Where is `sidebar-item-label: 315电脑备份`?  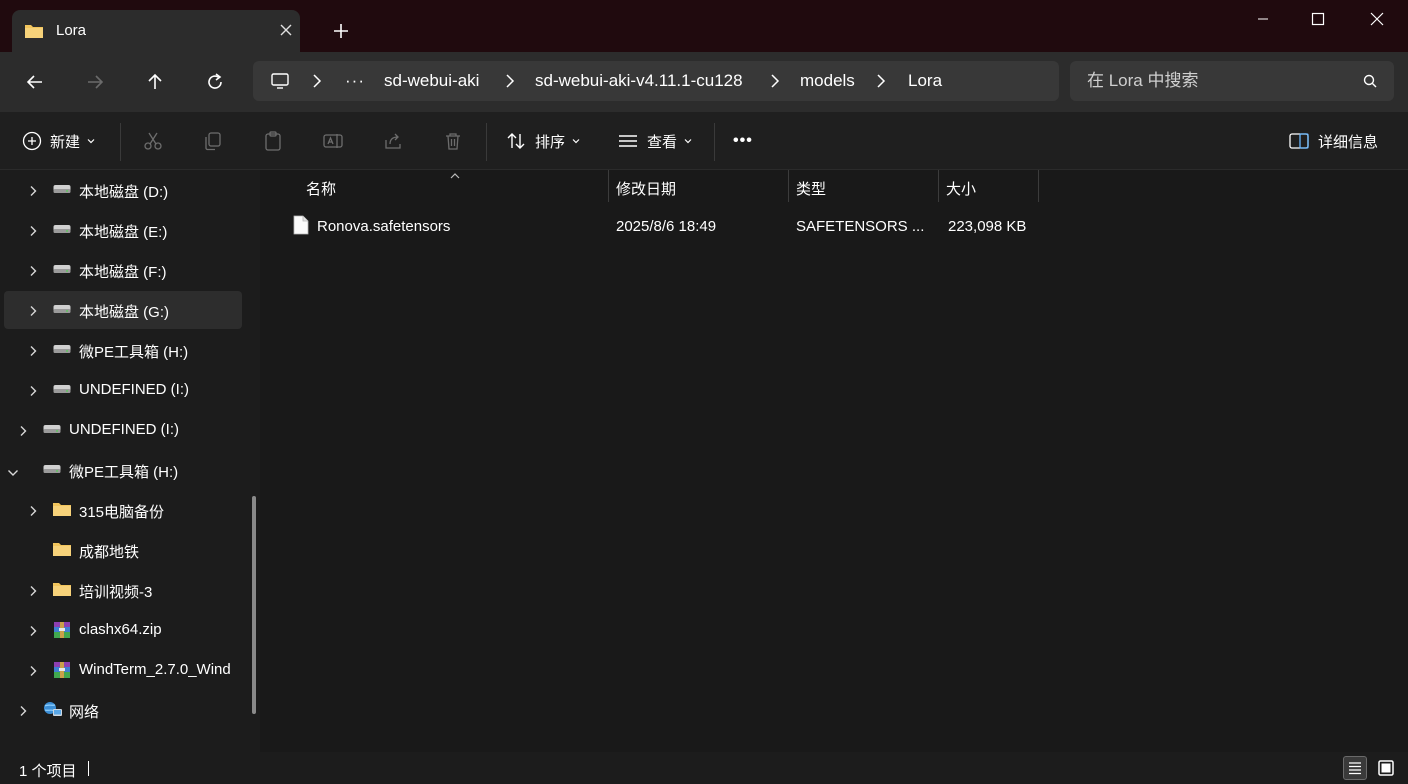 sidebar-item-label: 315电脑备份 is located at coordinates (122, 512).